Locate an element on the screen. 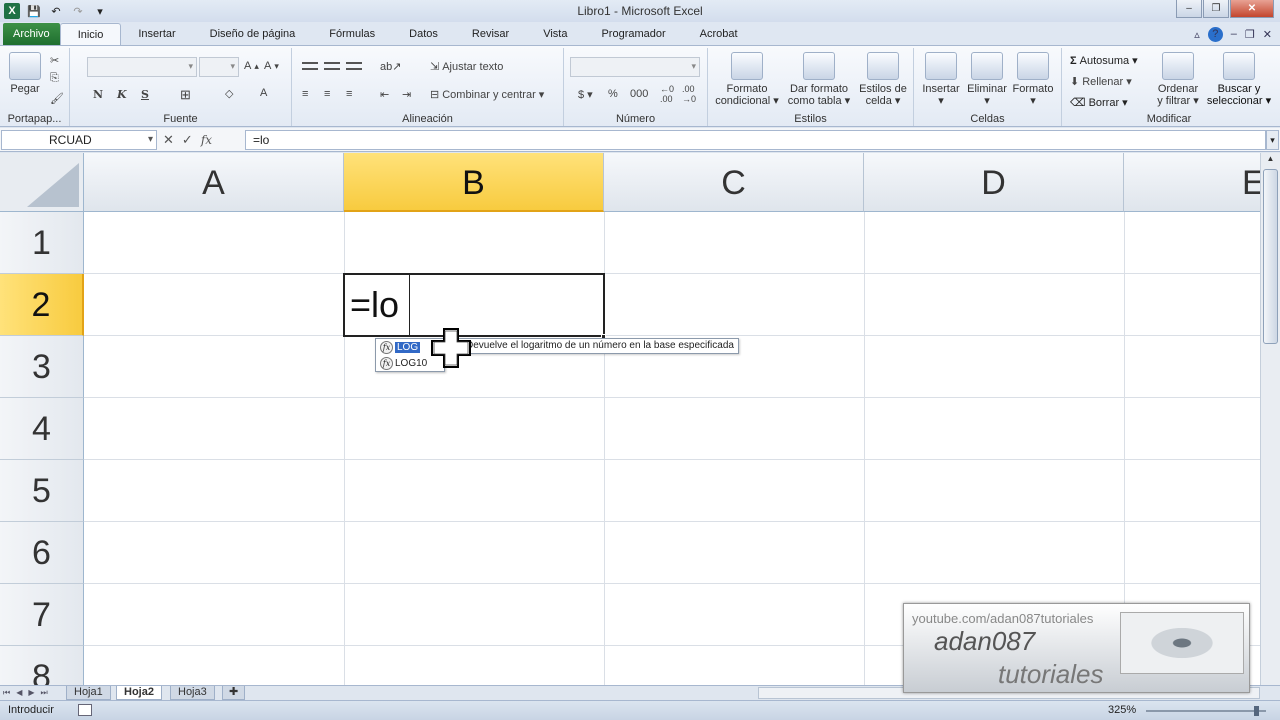 This screenshot has width=1280, height=720. zoom-level: 325% is located at coordinates (1122, 710).